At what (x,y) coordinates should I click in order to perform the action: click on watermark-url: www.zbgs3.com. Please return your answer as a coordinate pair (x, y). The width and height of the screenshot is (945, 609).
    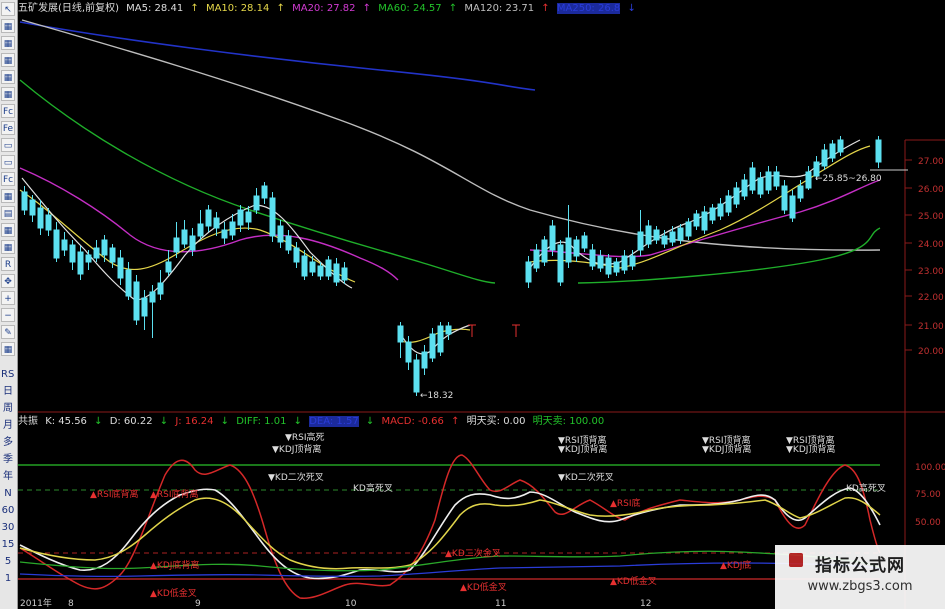
    Looking at the image, I should click on (860, 586).